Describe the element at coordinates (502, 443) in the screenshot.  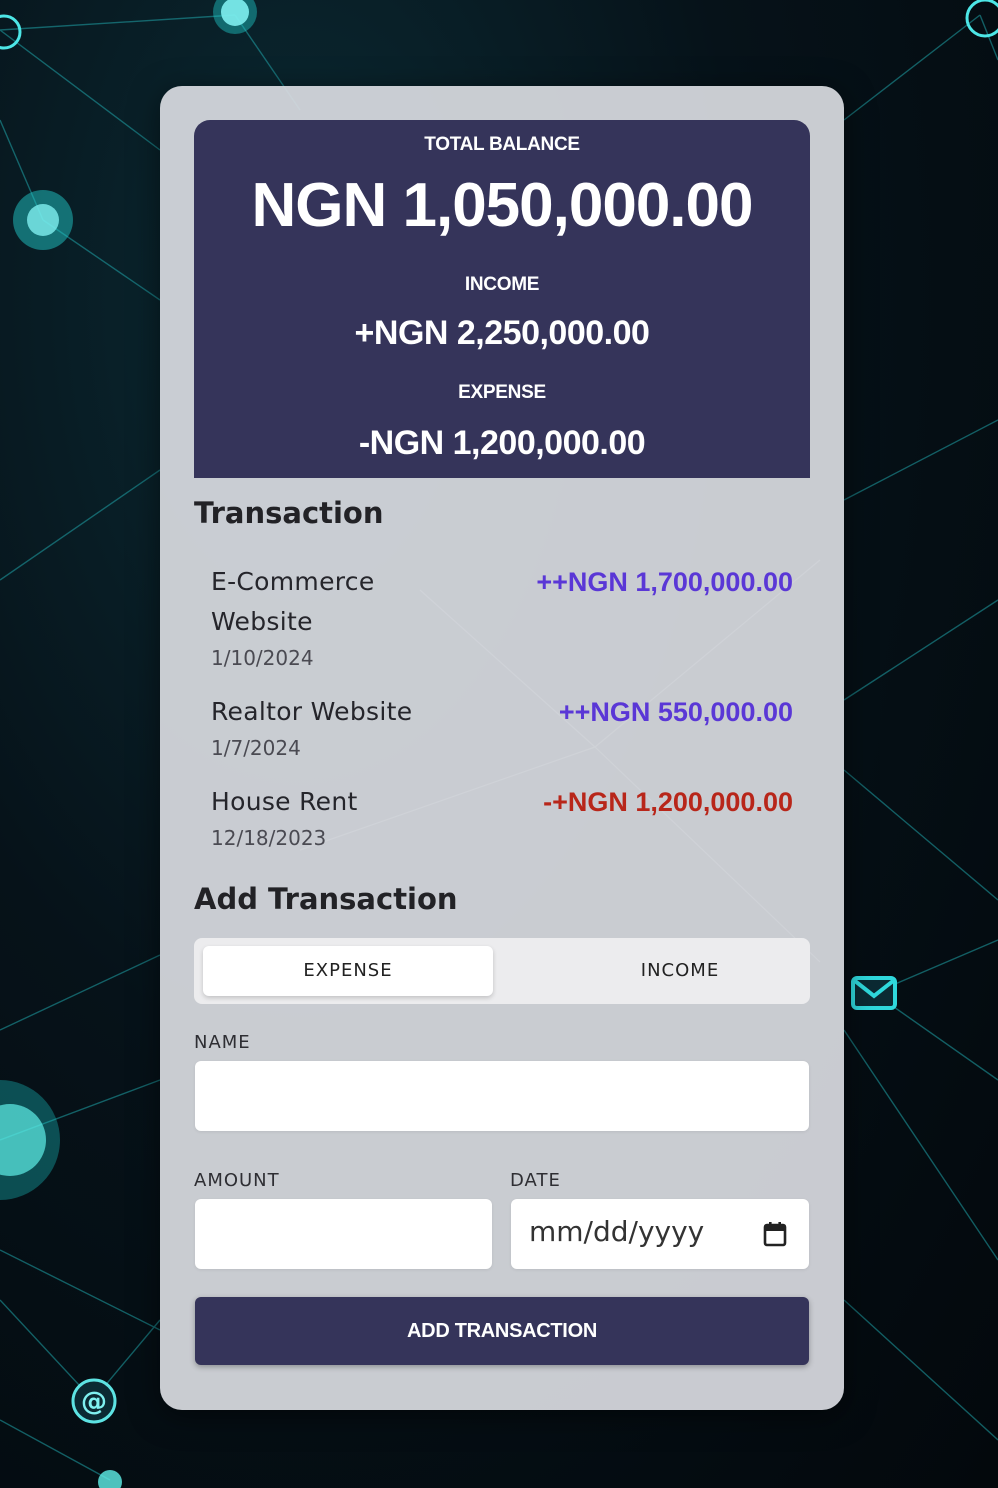
I see `expense-value: -NGN 1,200,000.00` at that location.